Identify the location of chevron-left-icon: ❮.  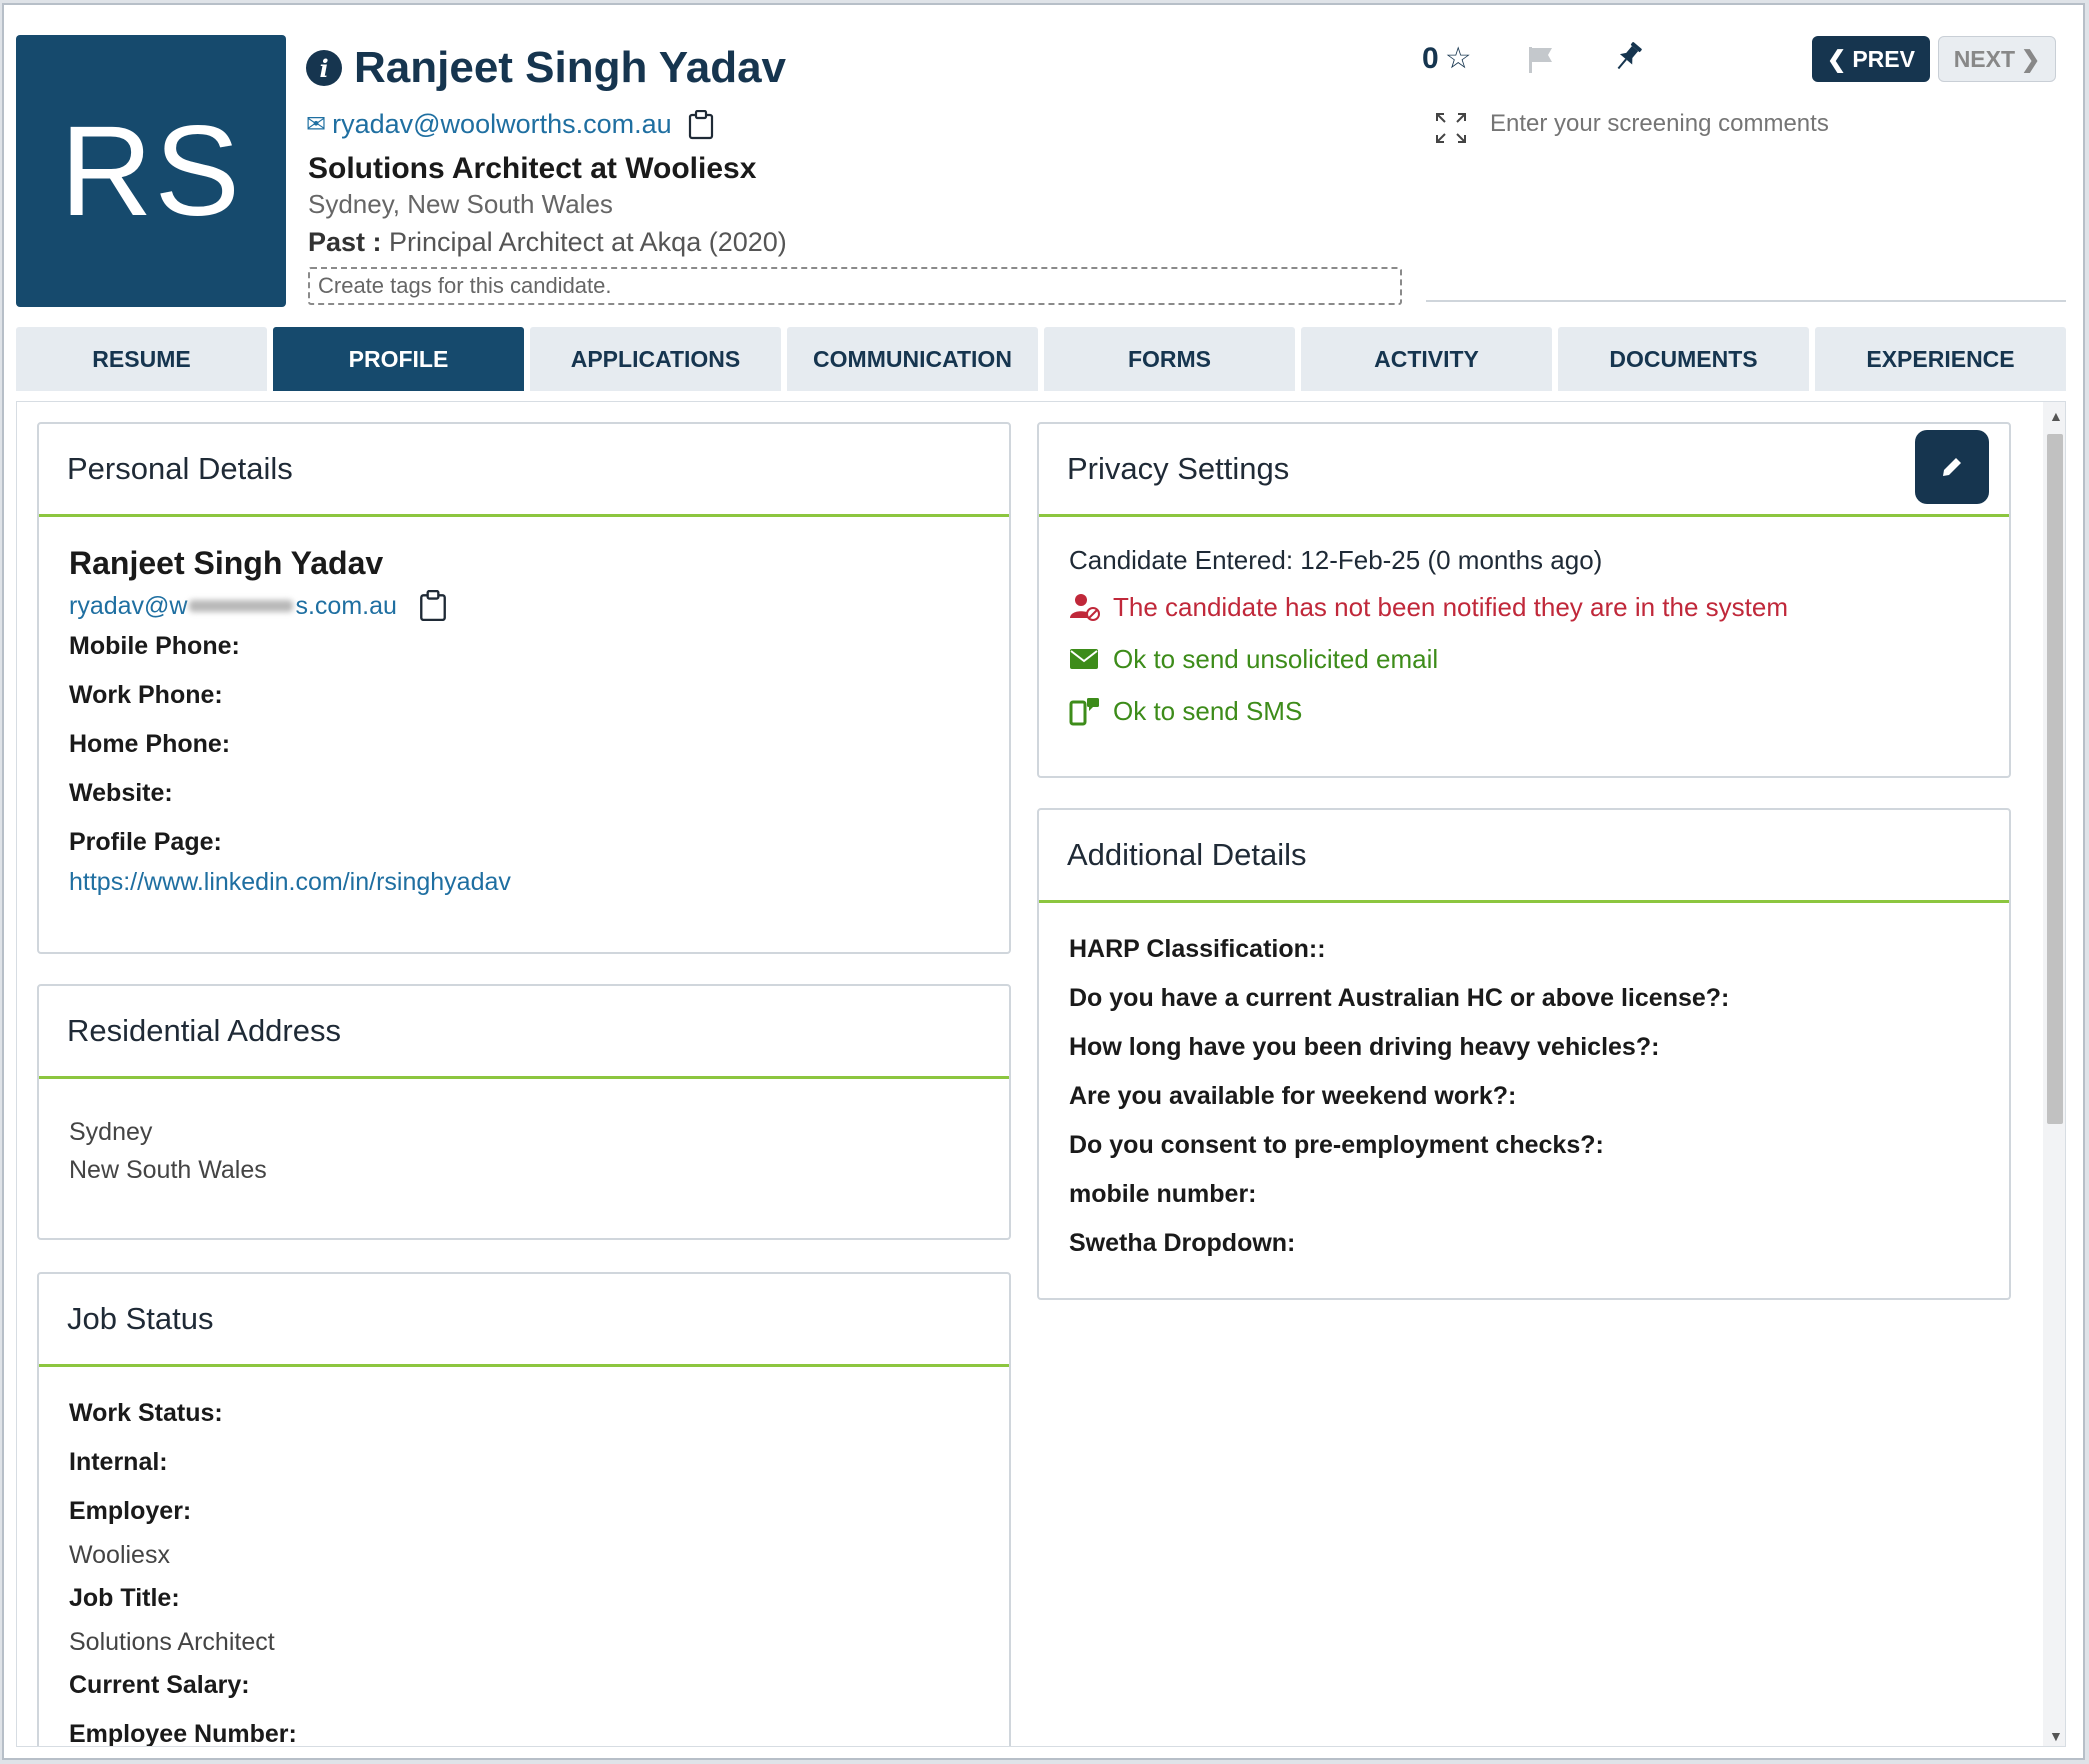
(1837, 58).